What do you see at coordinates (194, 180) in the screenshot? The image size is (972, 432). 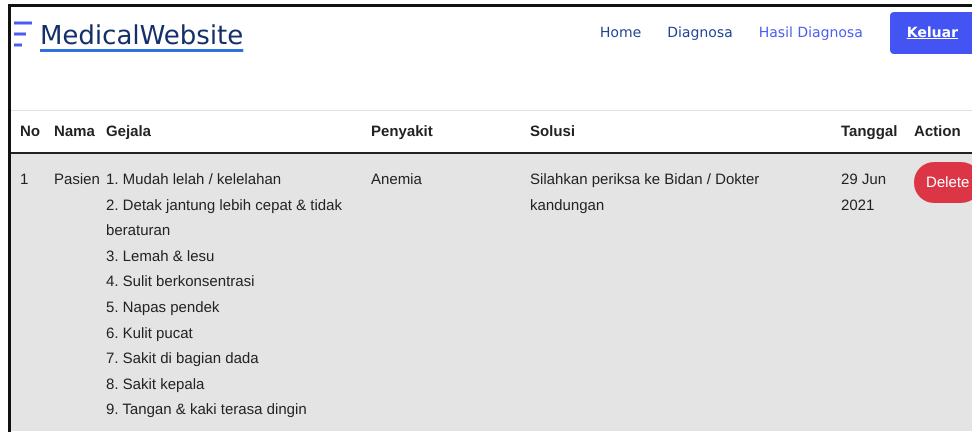 I see `symptom-item: 1. Mudah lelah / kelelahan` at bounding box center [194, 180].